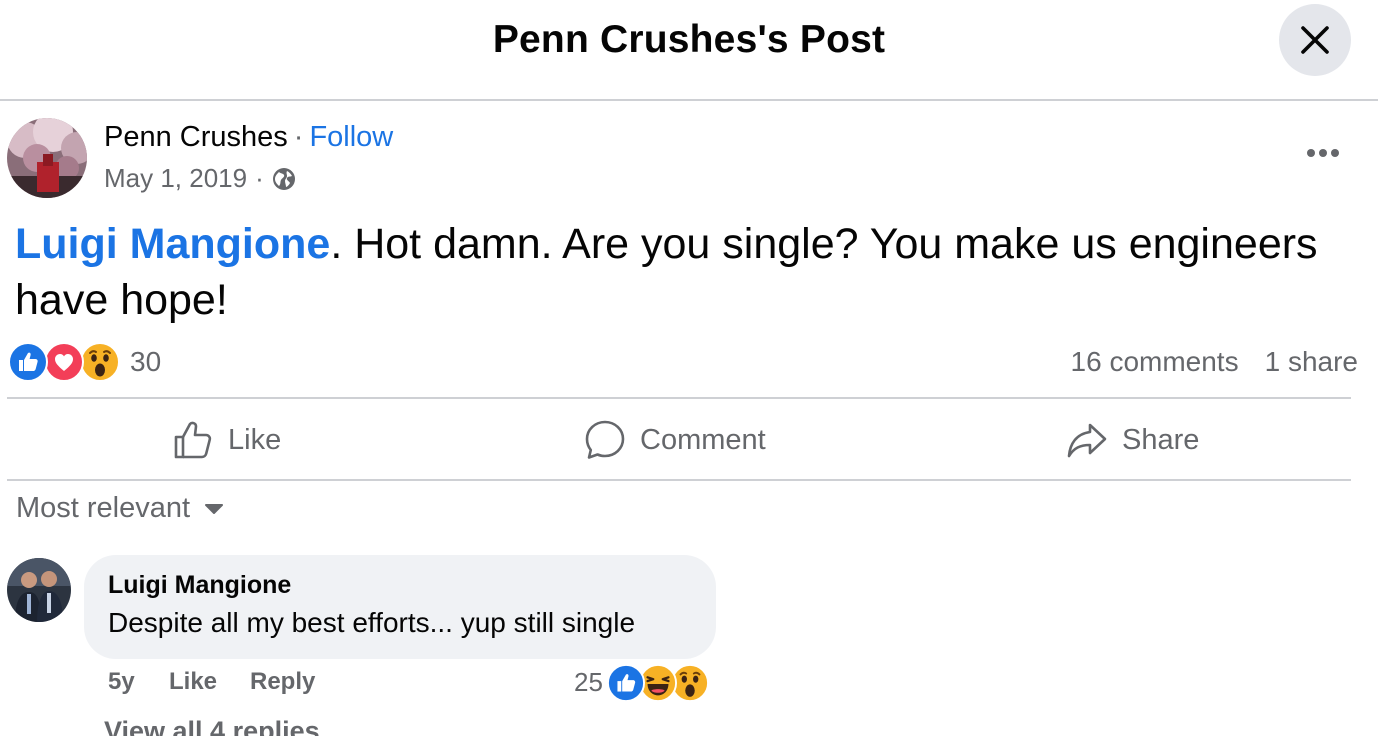  I want to click on more-options-button, so click(1323, 153).